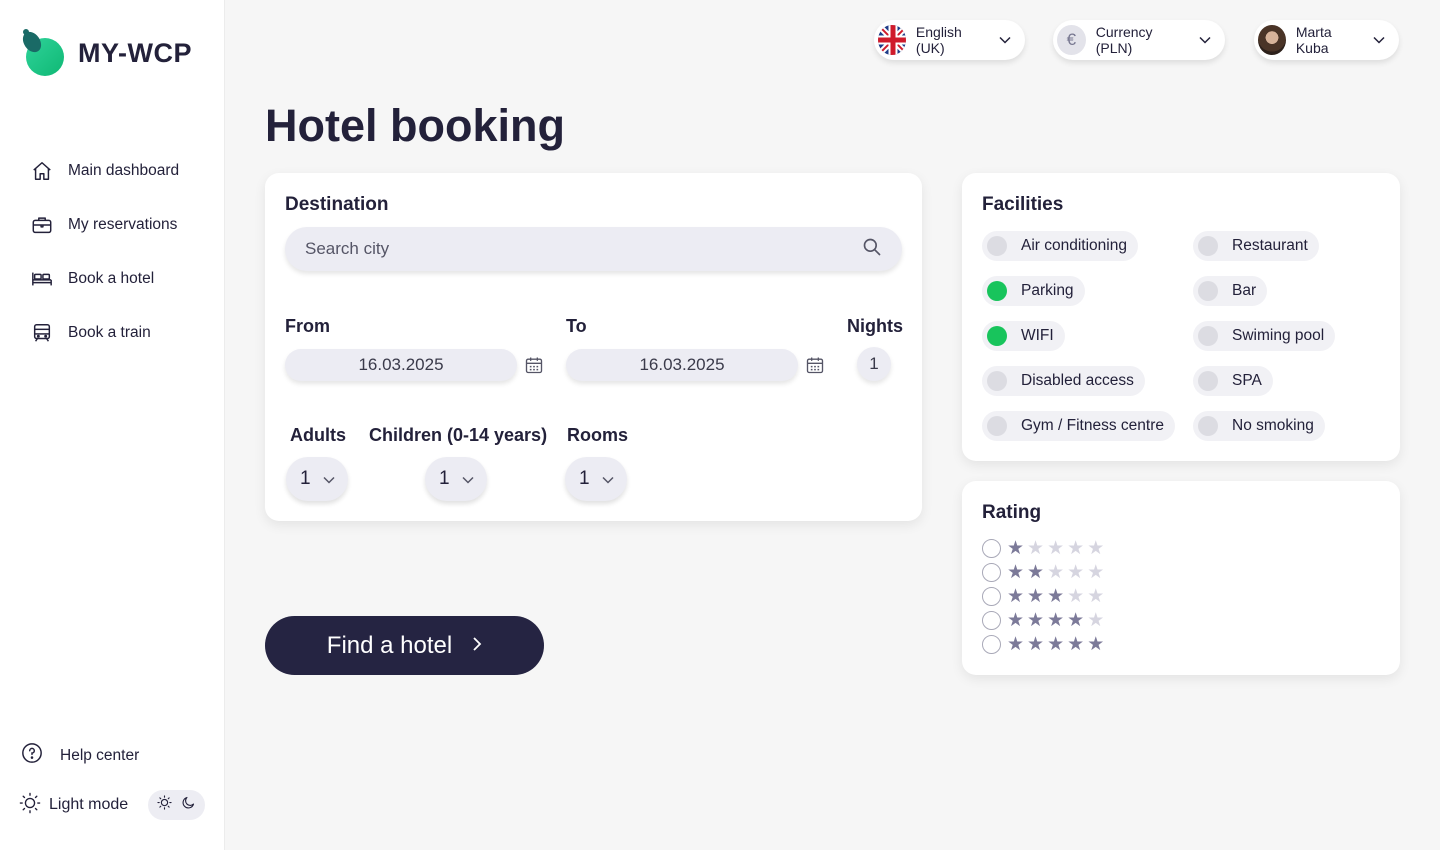  Describe the element at coordinates (104, 171) in the screenshot. I see `sidebar-item-main-dashboard: Main dashboard` at that location.